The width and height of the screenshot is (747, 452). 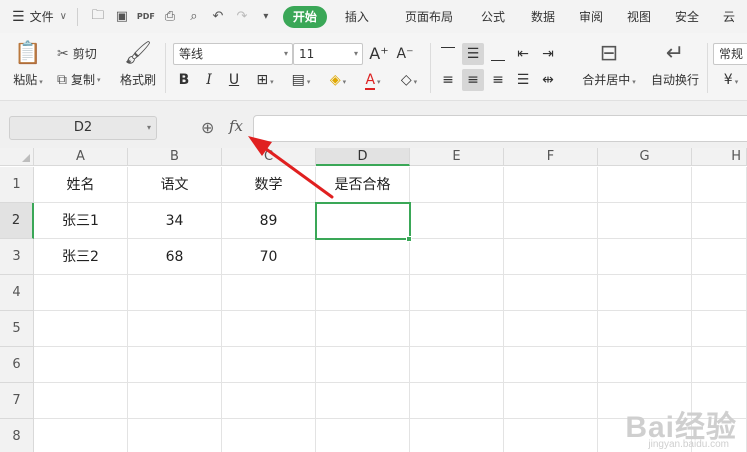 I want to click on column-header-c: C, so click(x=269, y=157).